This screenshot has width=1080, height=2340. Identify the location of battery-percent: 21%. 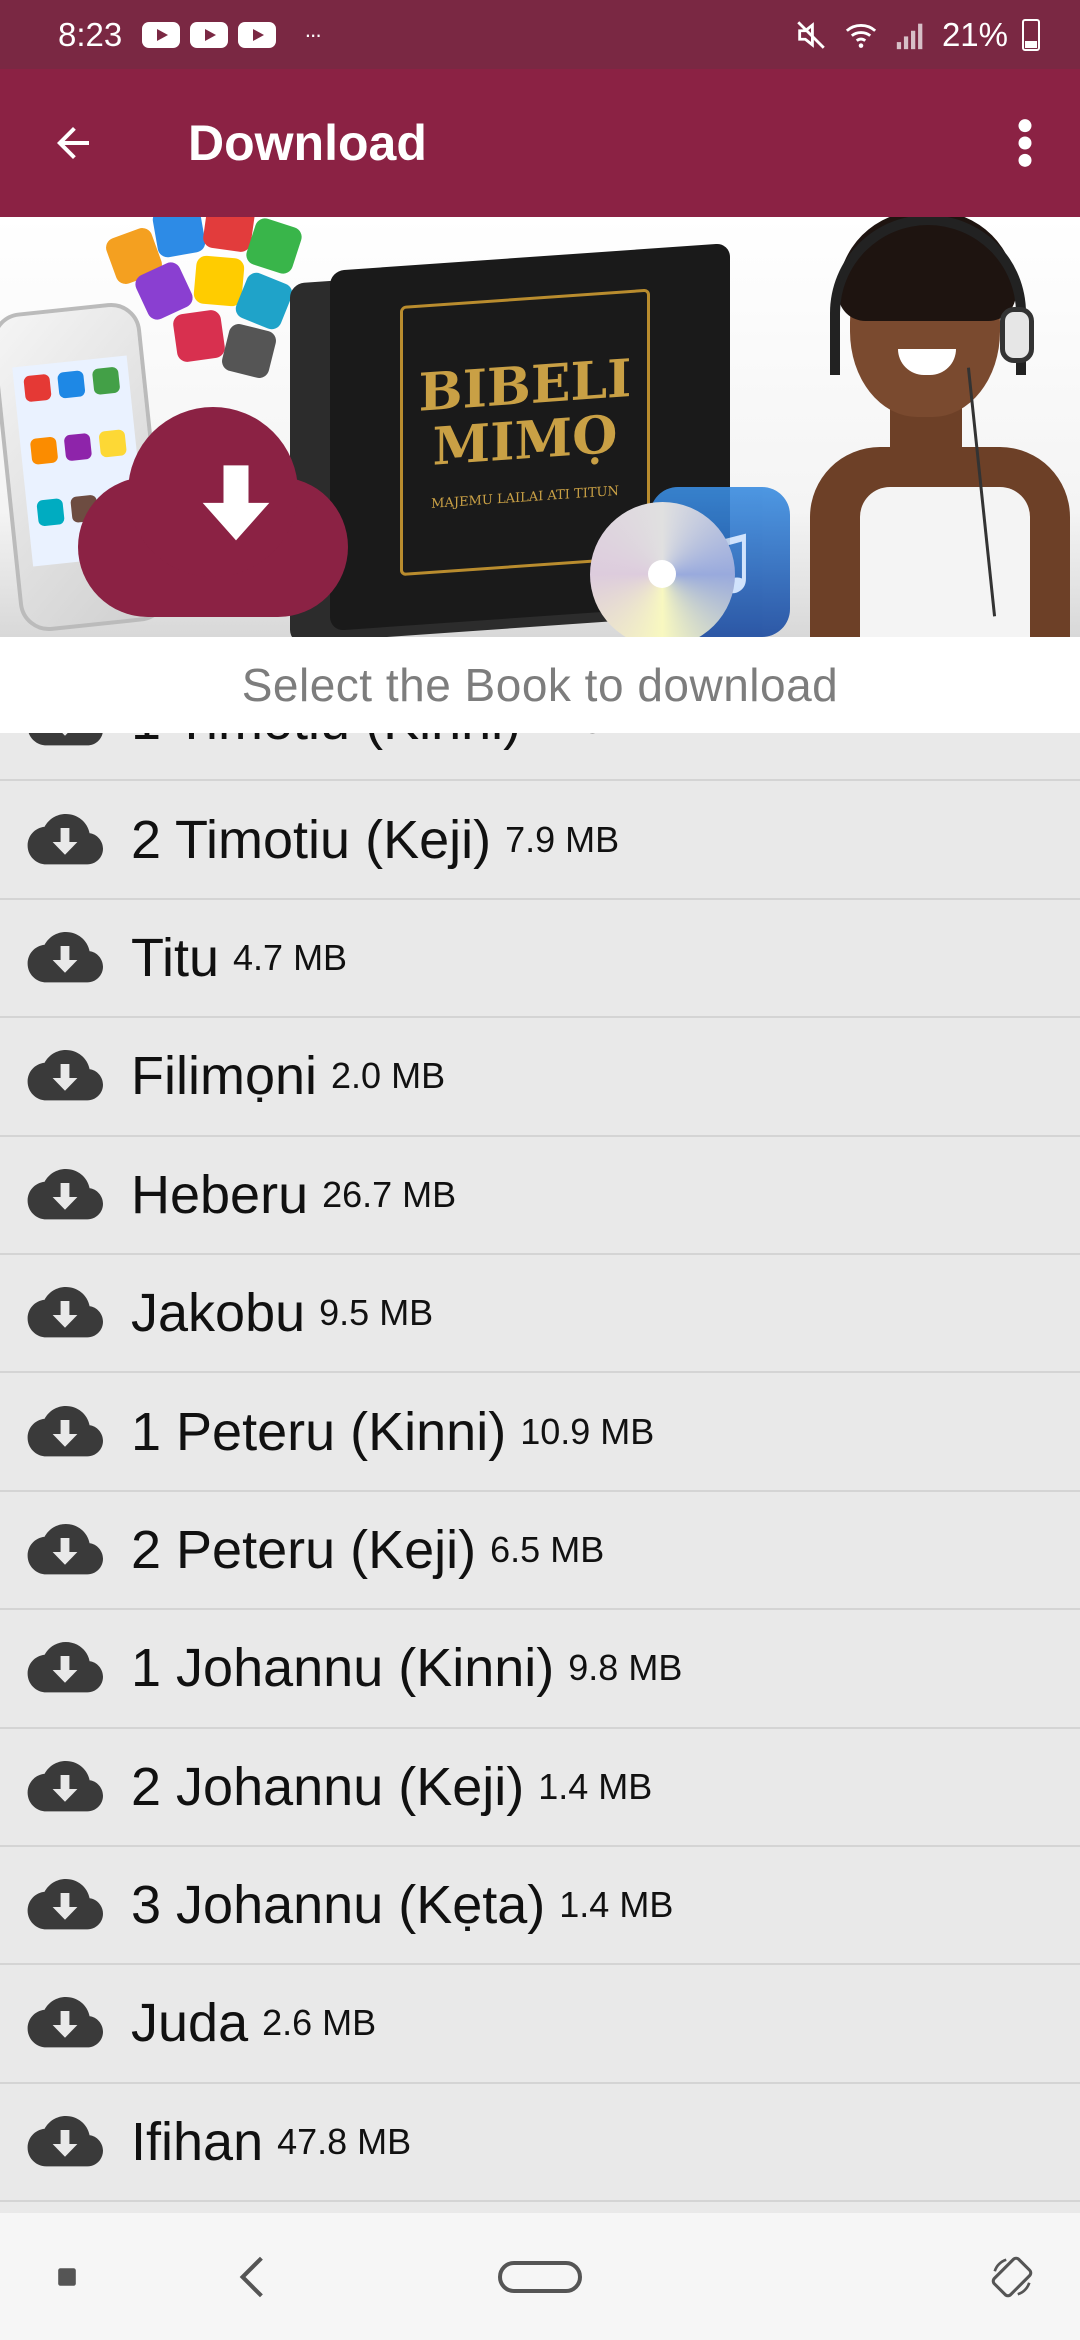
(974, 34).